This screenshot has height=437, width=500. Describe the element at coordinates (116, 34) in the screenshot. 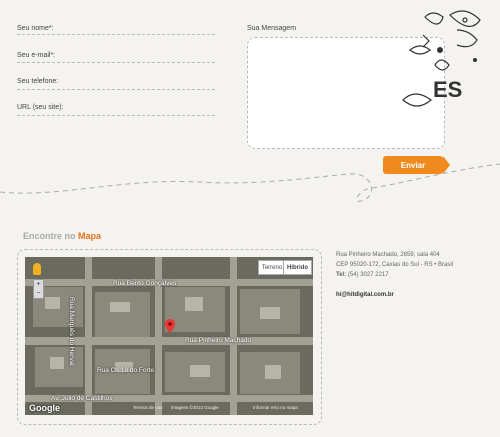

I see `name-input` at that location.